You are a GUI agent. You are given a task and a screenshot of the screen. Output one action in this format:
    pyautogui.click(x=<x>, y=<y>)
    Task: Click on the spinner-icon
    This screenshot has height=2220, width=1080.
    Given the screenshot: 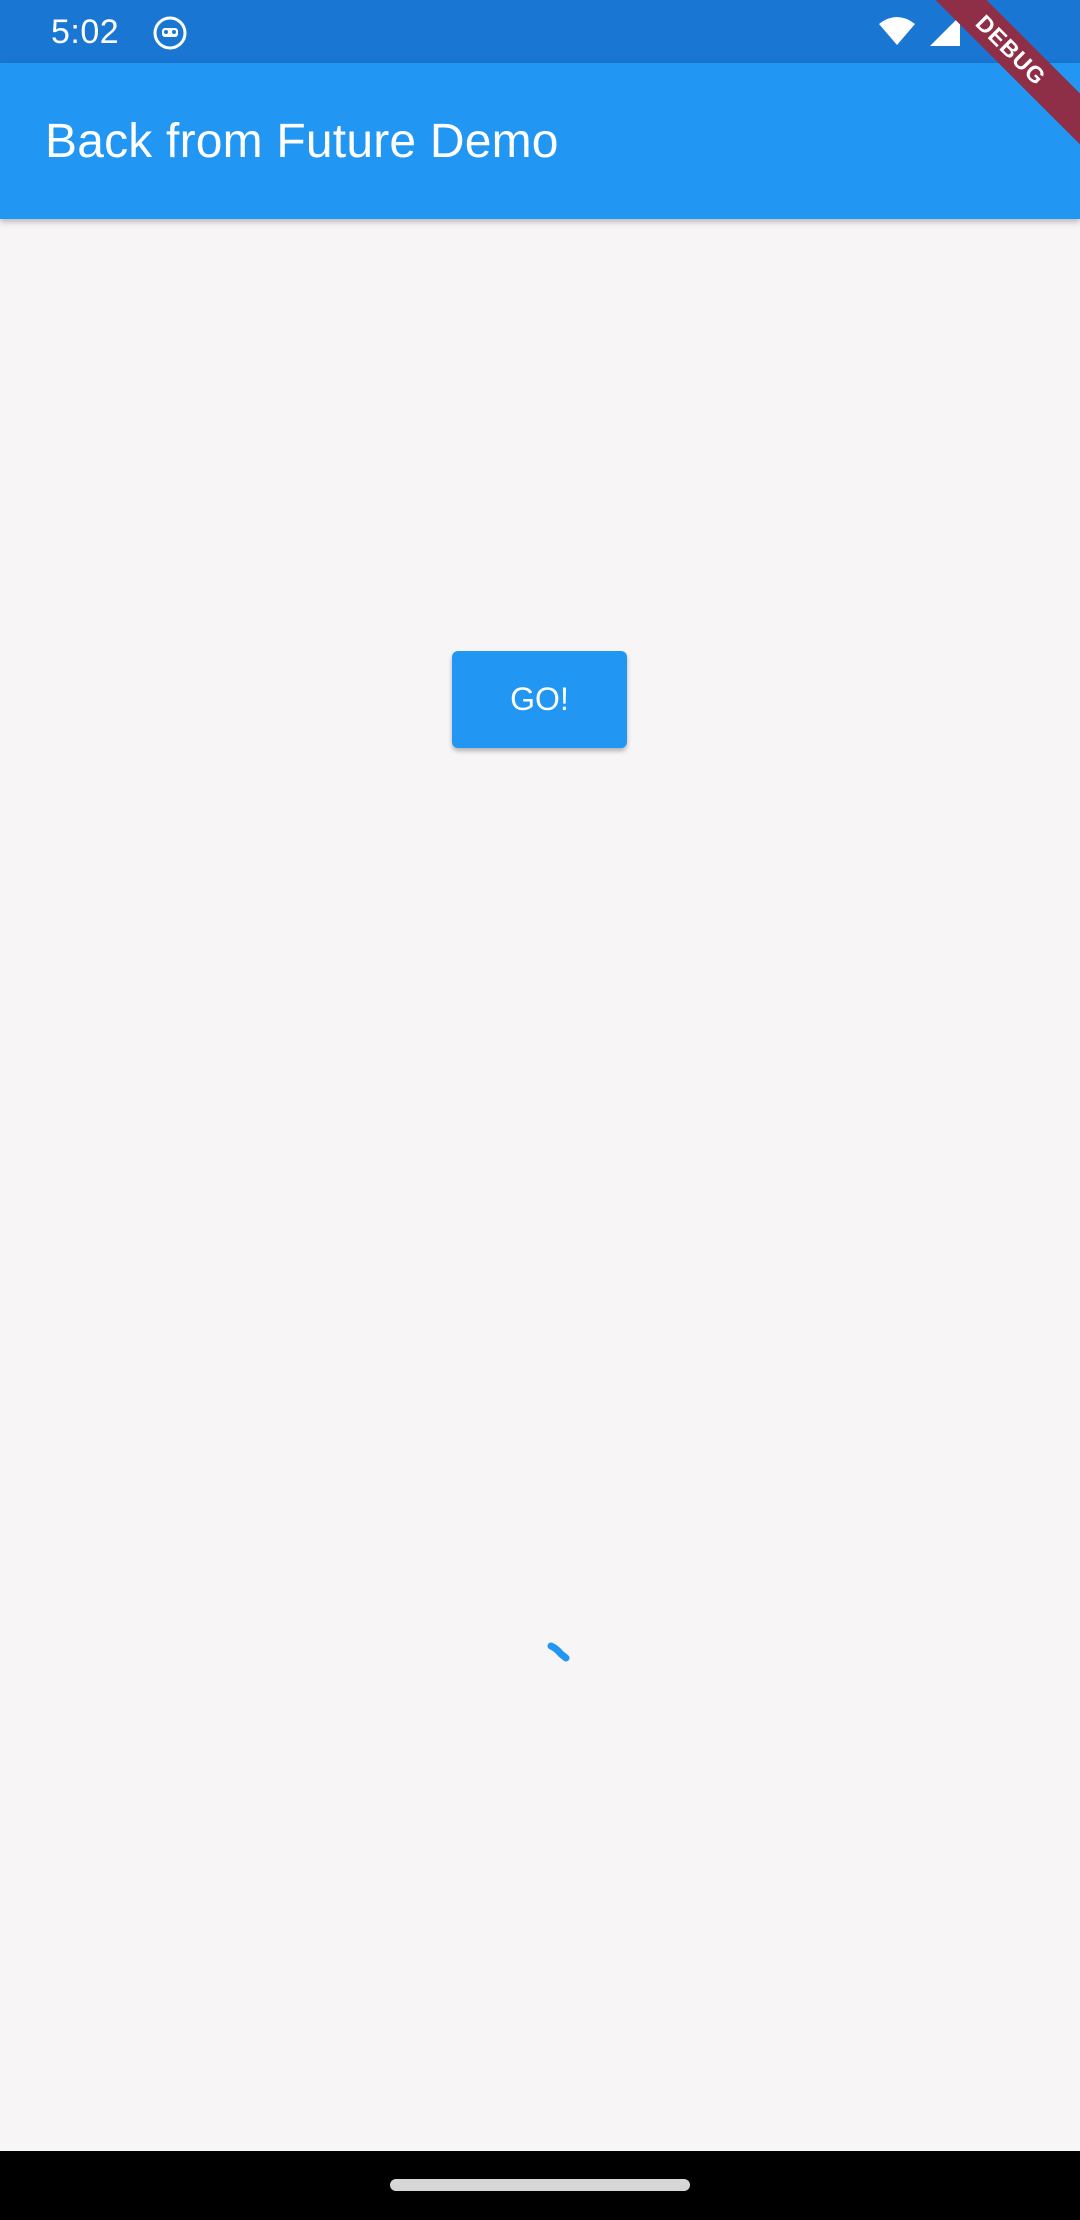 What is the action you would take?
    pyautogui.click(x=566, y=1656)
    